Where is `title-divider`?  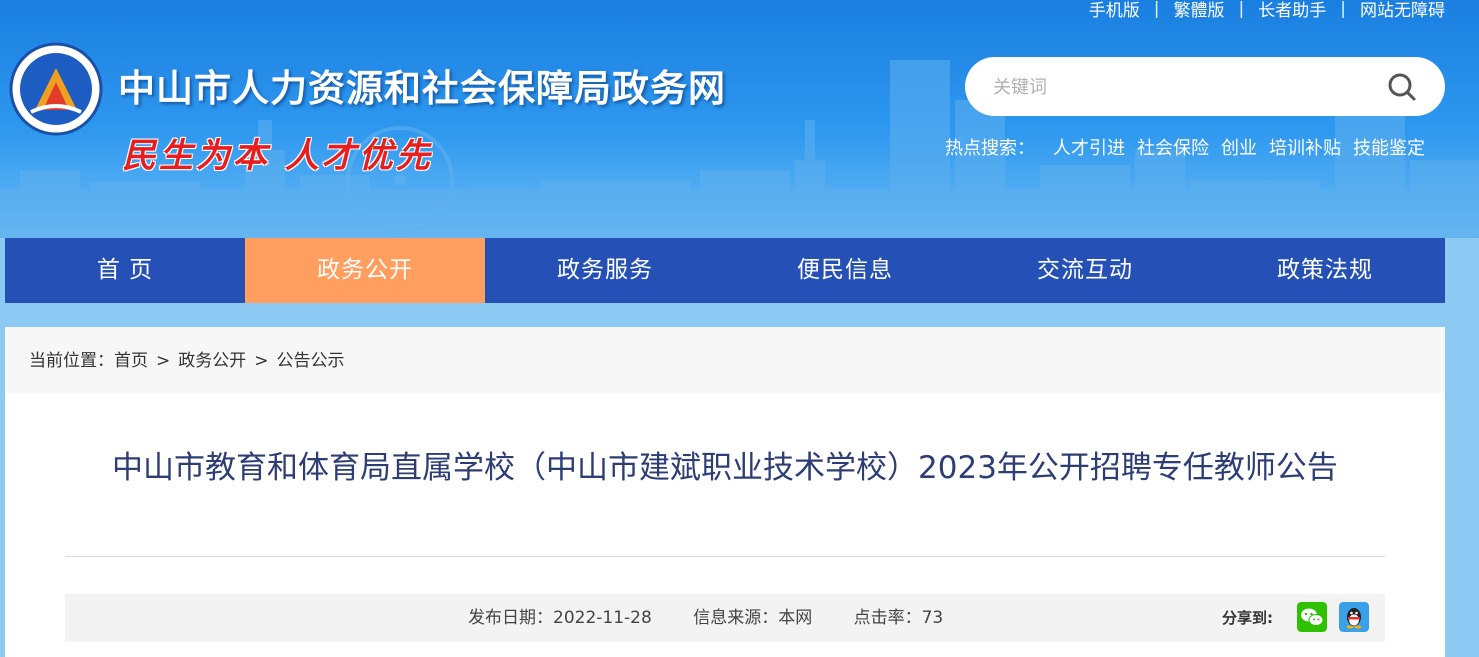
title-divider is located at coordinates (725, 556).